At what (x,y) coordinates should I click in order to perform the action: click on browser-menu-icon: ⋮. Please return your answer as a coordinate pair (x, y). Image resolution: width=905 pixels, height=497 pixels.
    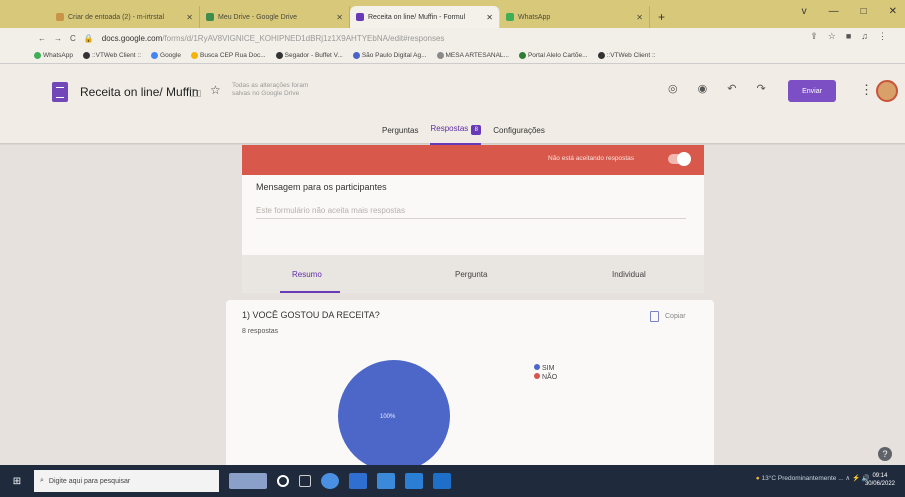
    Looking at the image, I should click on (882, 36).